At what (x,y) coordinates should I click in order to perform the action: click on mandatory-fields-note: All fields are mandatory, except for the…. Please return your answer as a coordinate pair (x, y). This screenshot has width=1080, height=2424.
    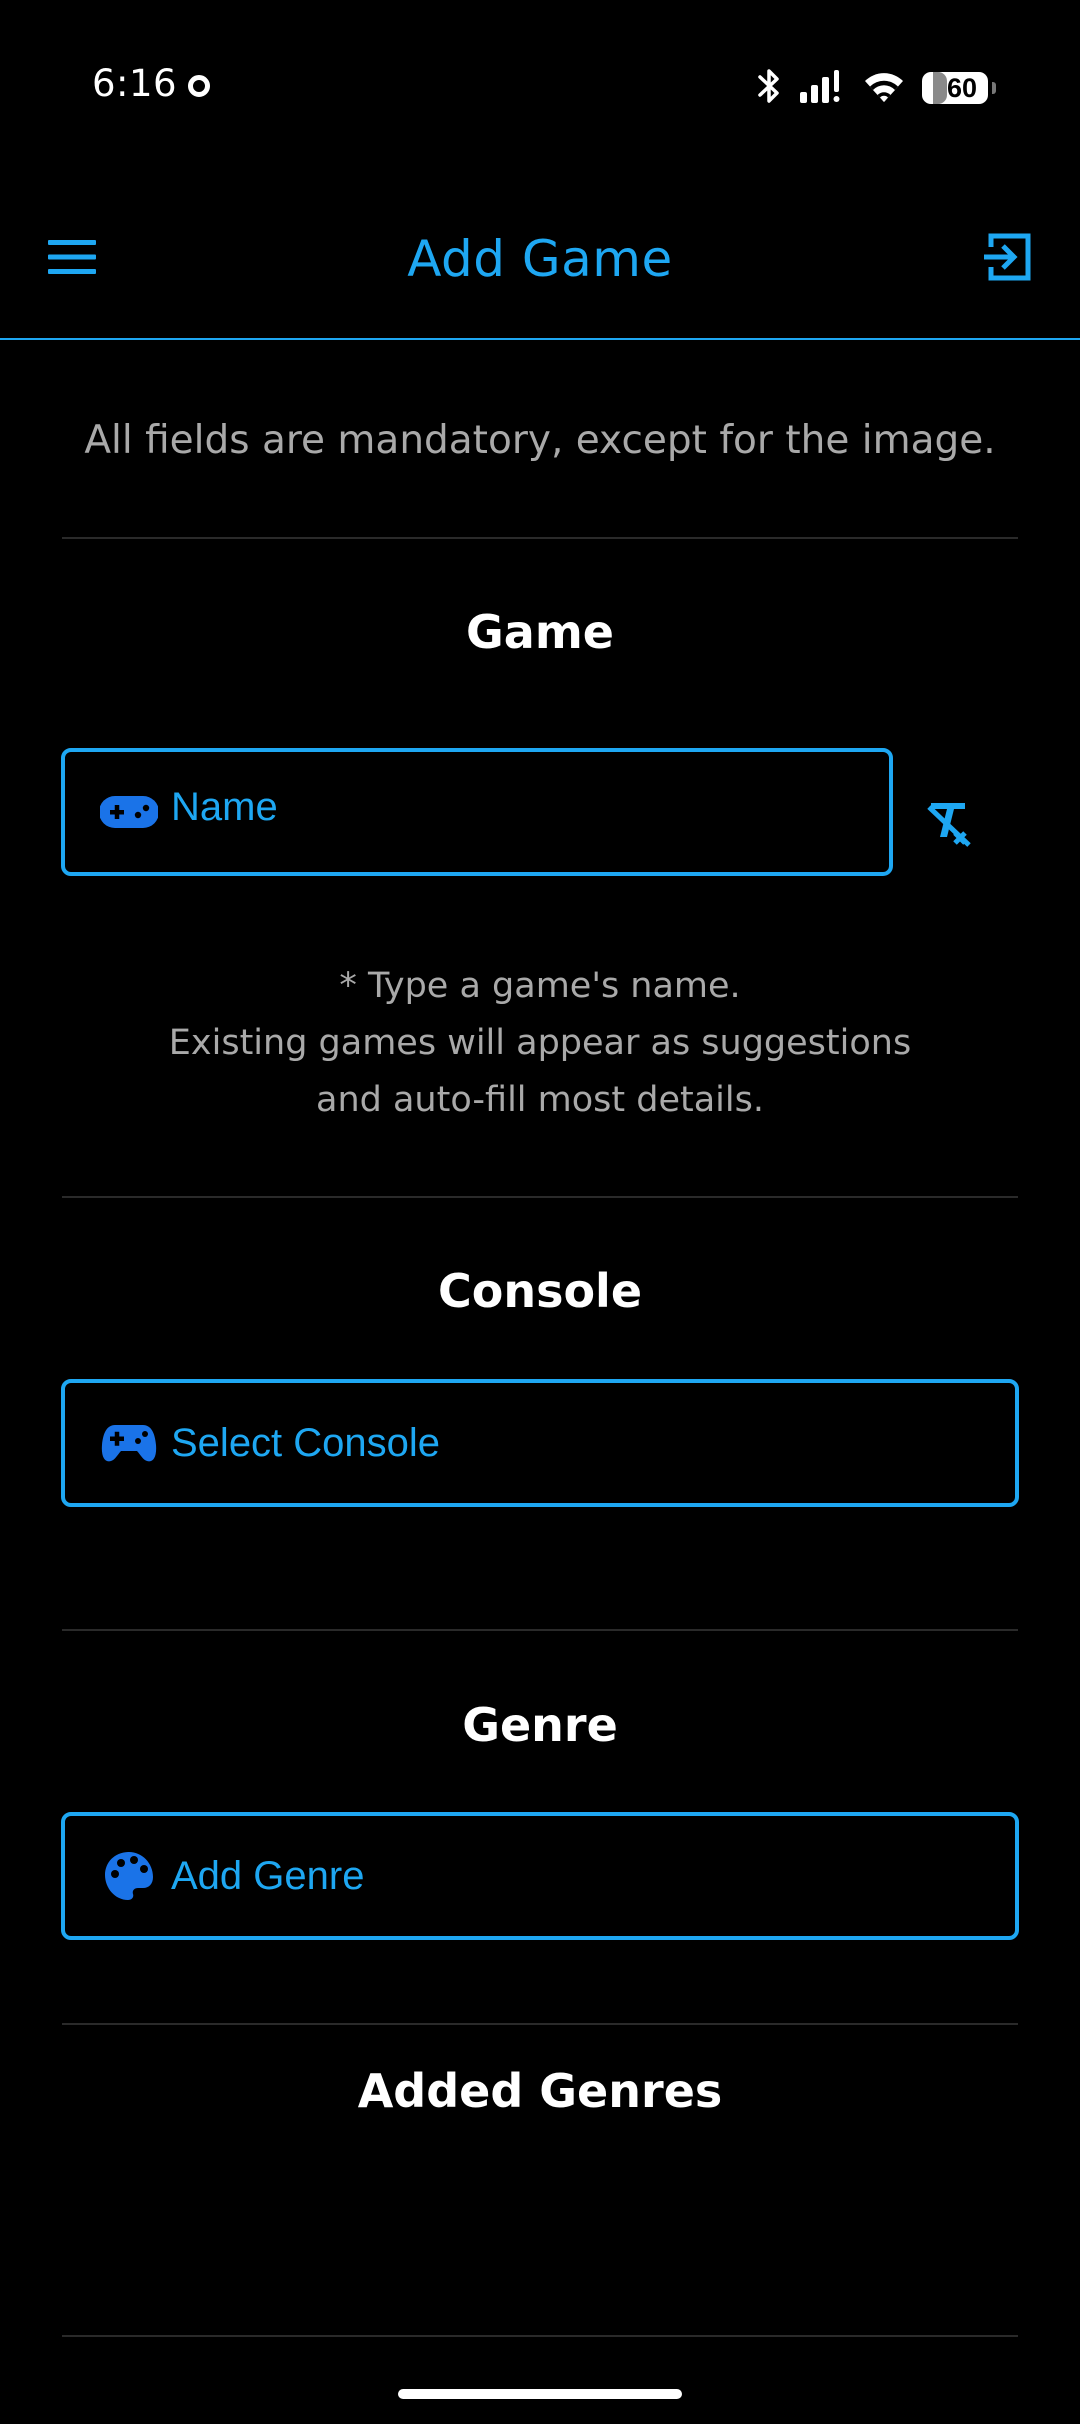
    Looking at the image, I should click on (540, 440).